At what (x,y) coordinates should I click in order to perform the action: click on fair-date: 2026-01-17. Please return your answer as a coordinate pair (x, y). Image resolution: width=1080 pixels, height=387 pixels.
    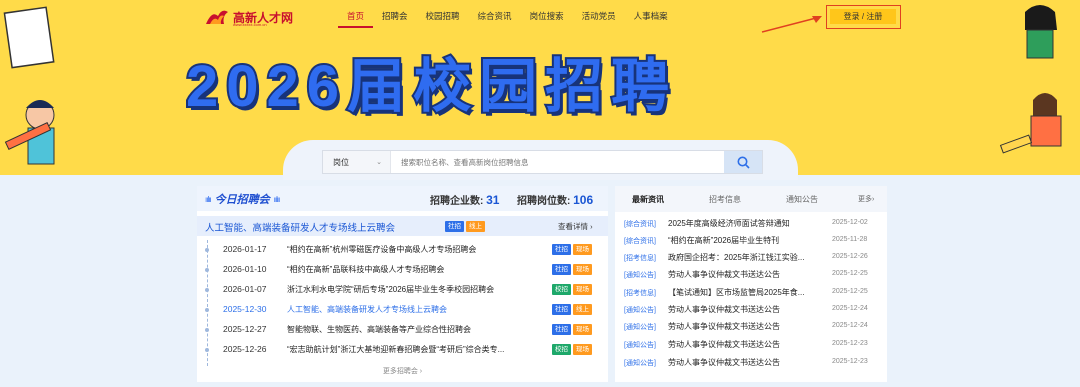
    Looking at the image, I should click on (245, 249).